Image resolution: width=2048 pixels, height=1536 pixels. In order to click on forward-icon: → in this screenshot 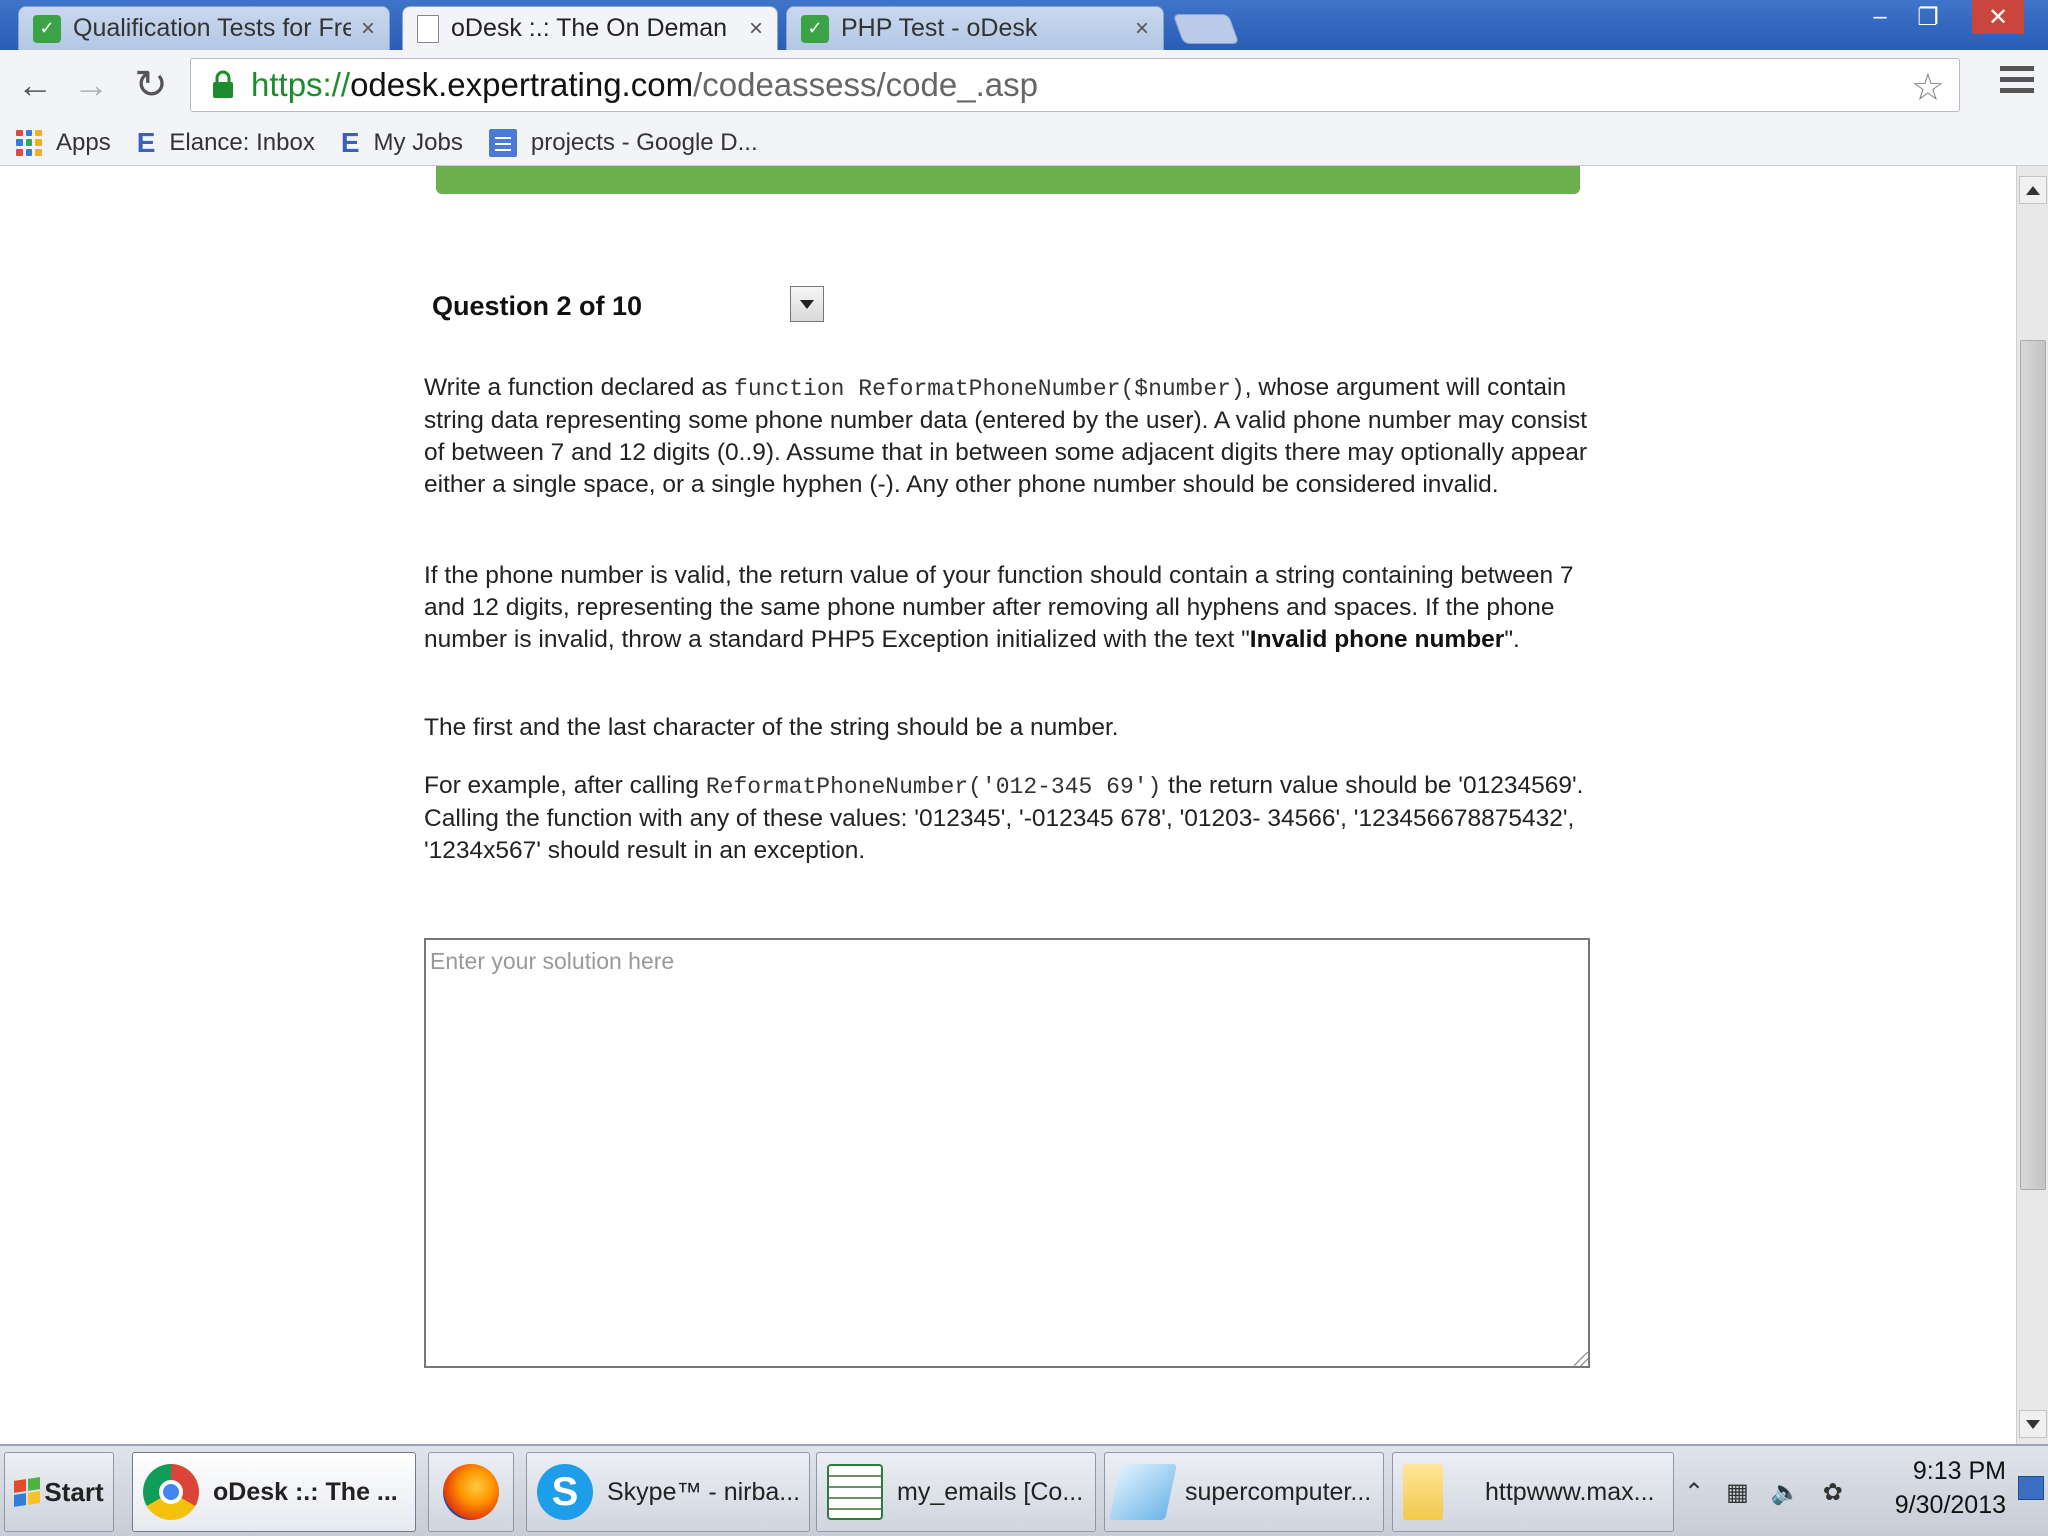, I will do `click(91, 85)`.